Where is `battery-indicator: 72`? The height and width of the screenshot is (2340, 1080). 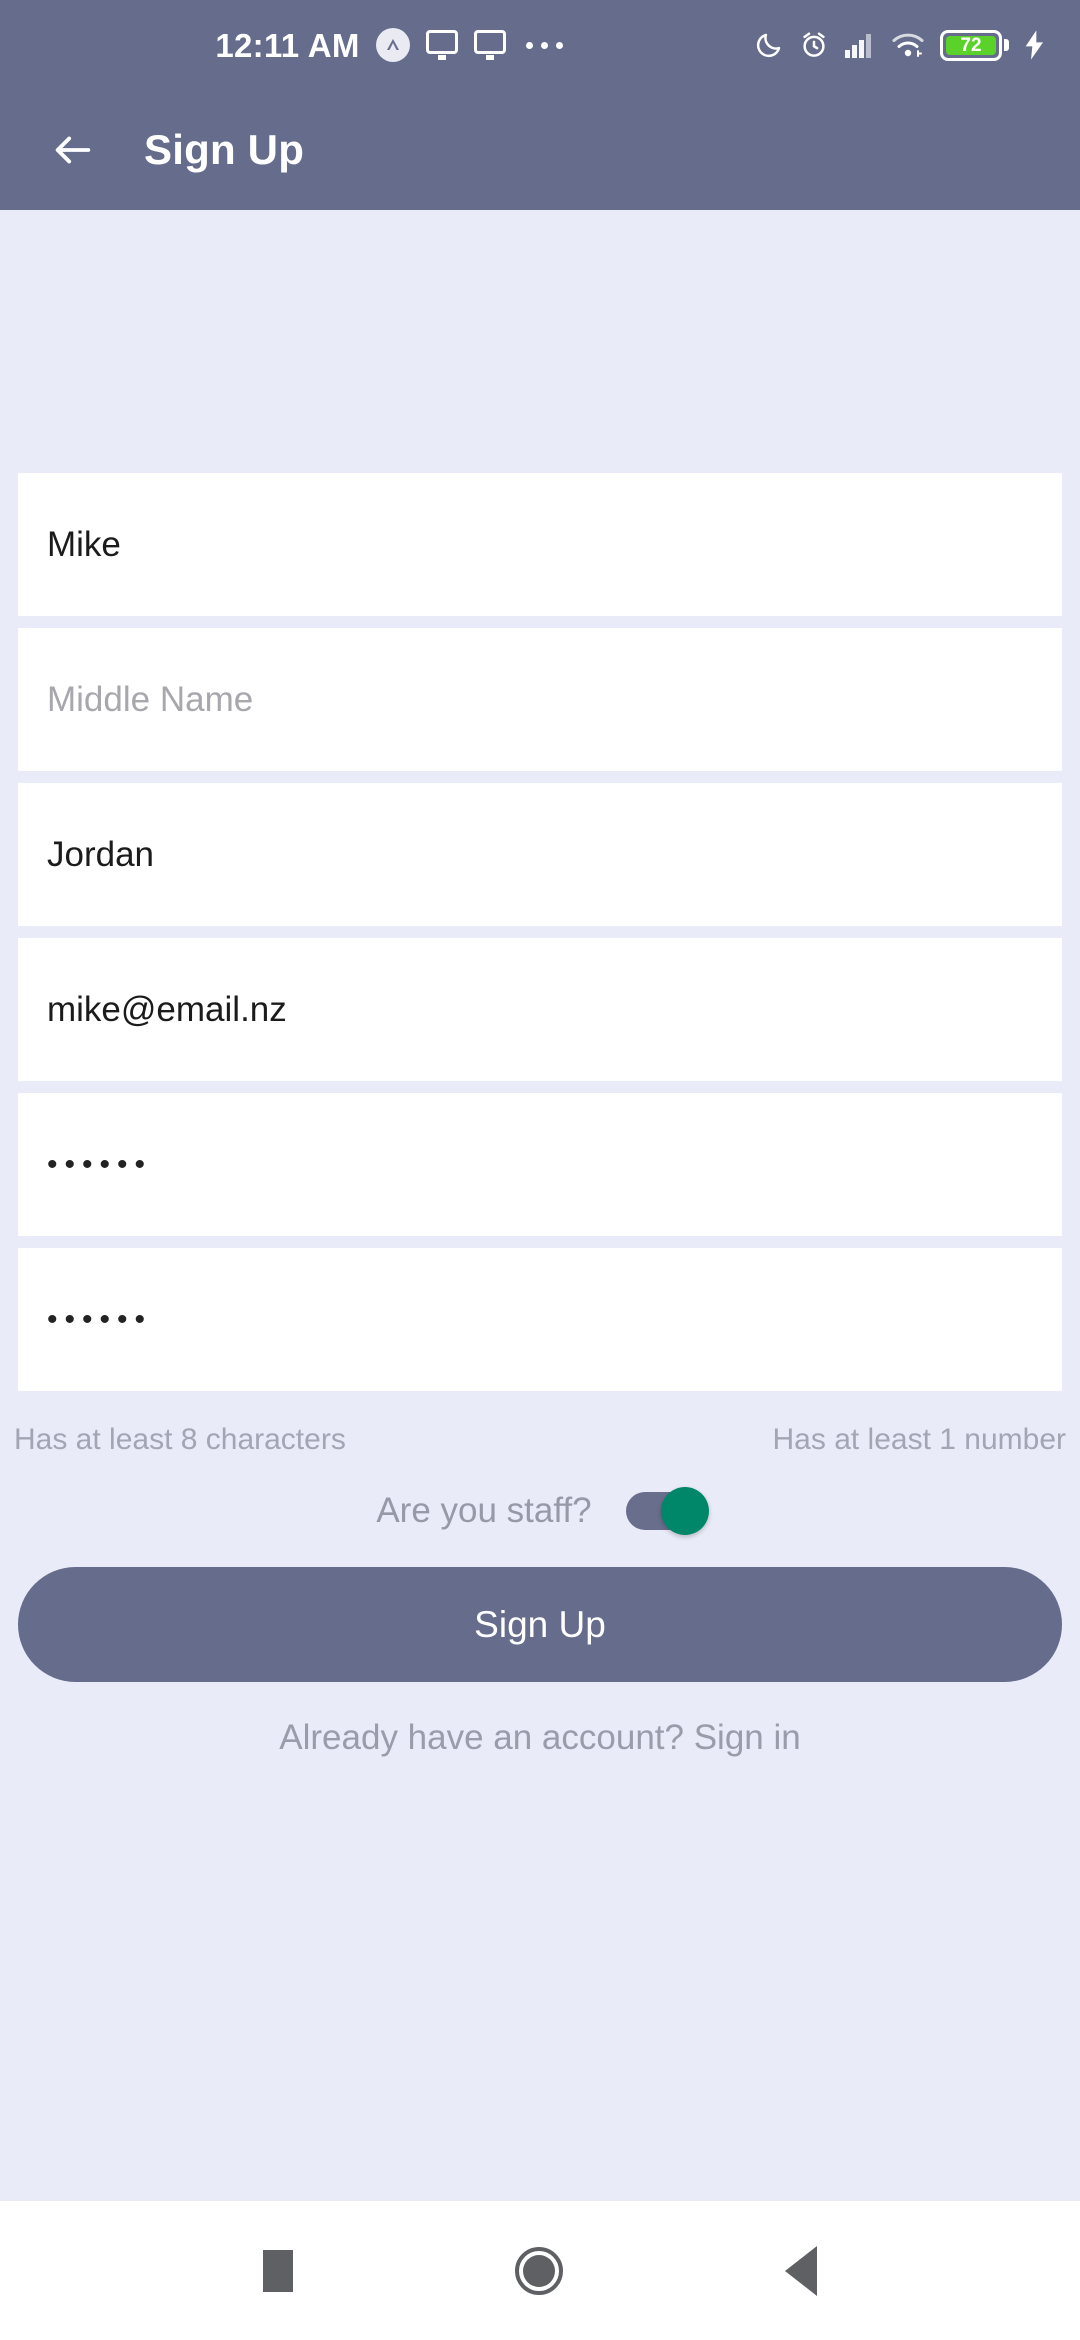 battery-indicator: 72 is located at coordinates (974, 45).